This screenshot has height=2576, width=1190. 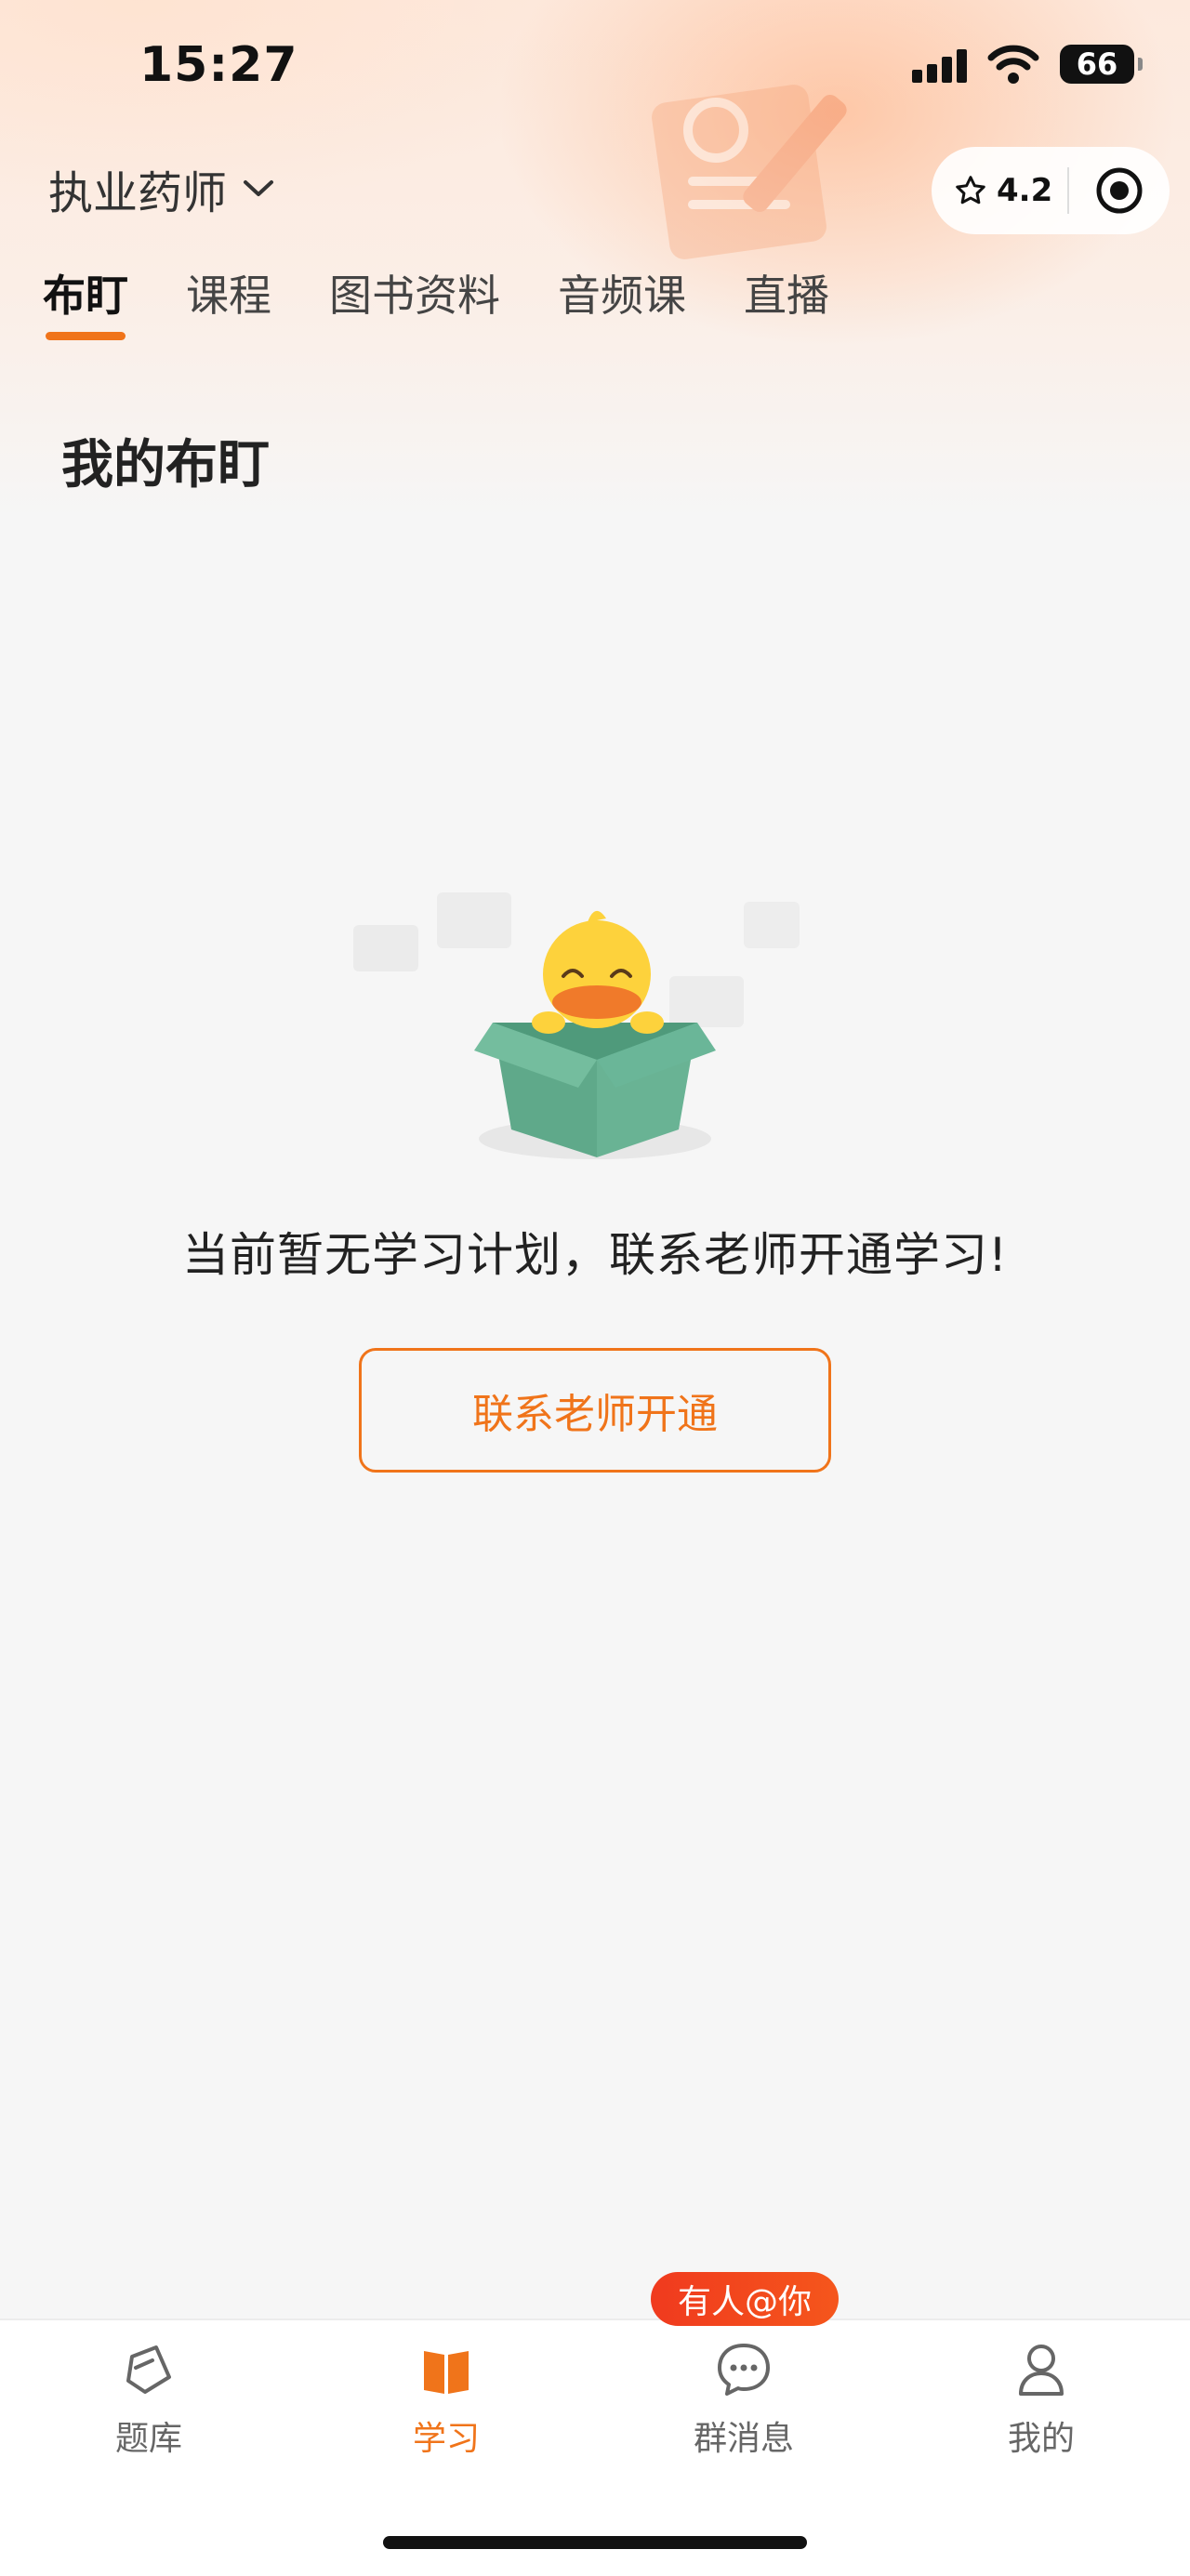 I want to click on target-icon, so click(x=1119, y=190).